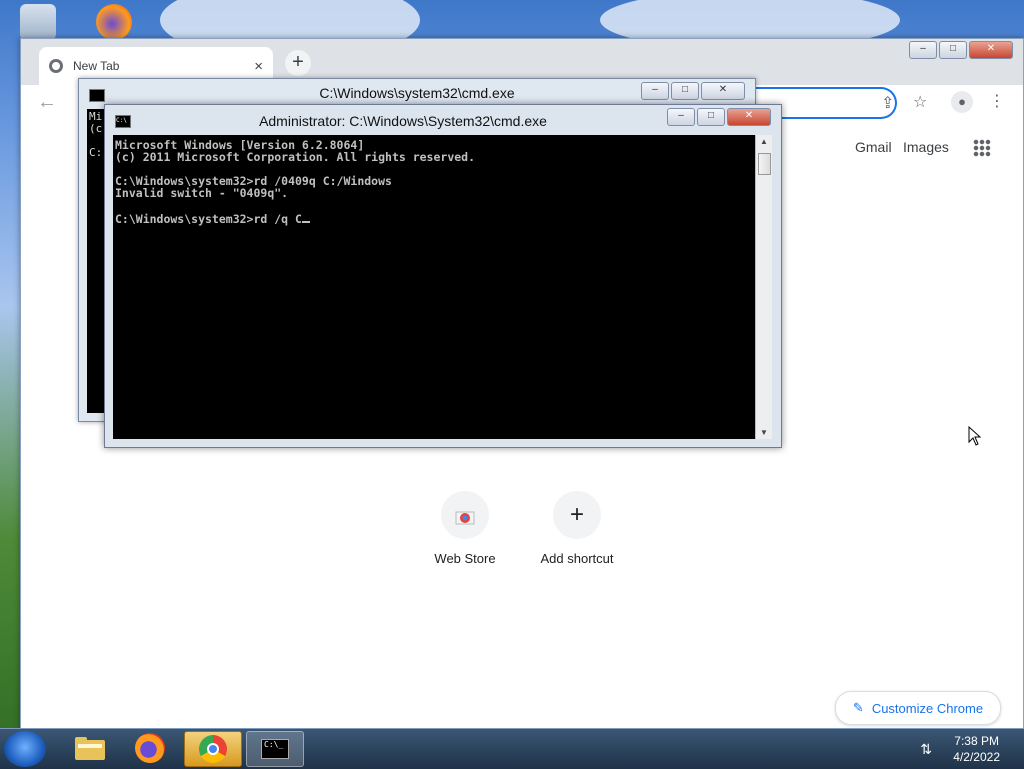 This screenshot has height=769, width=1024. What do you see at coordinates (926, 749) in the screenshot?
I see `network-tray-icon: ⇅` at bounding box center [926, 749].